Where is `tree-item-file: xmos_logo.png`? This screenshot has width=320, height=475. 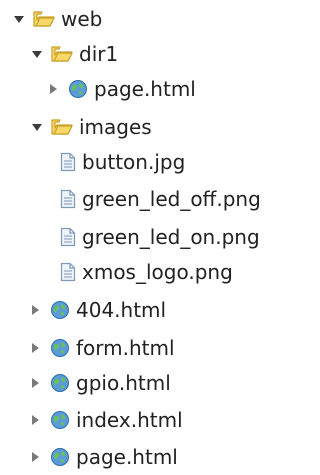 tree-item-file: xmos_logo.png is located at coordinates (141, 272).